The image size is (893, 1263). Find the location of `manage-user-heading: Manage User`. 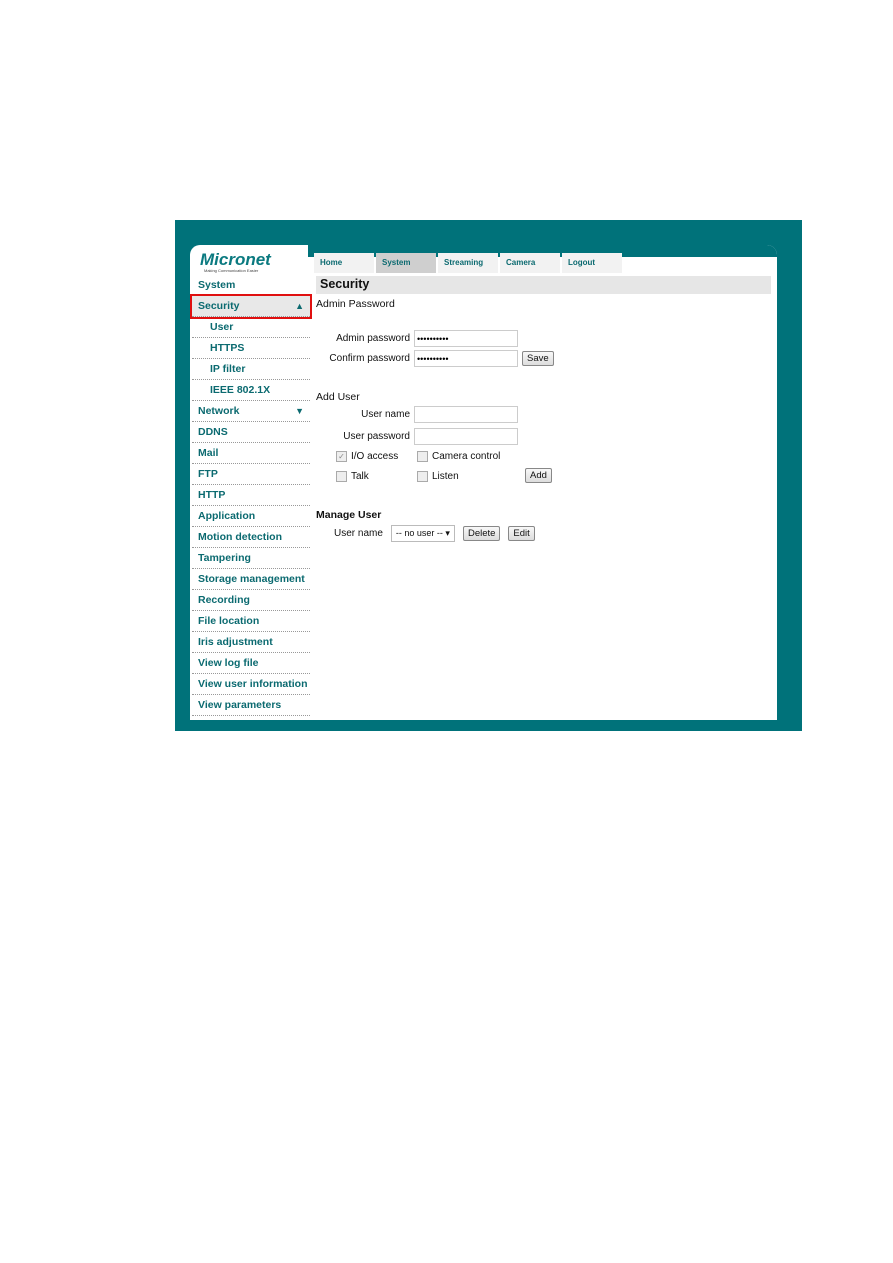

manage-user-heading: Manage User is located at coordinates (349, 515).